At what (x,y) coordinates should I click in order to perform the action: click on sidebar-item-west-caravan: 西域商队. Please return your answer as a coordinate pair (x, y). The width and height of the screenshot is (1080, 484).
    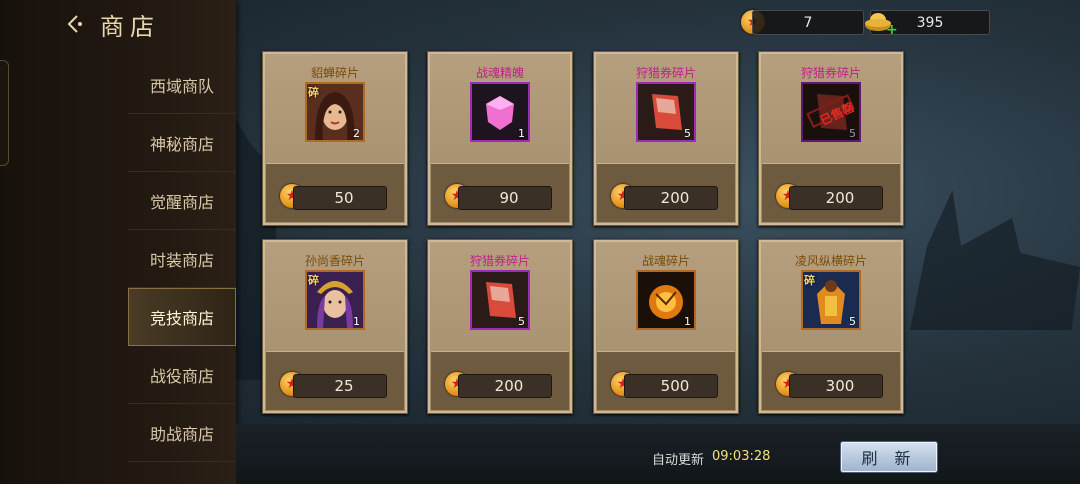
    Looking at the image, I should click on (182, 85).